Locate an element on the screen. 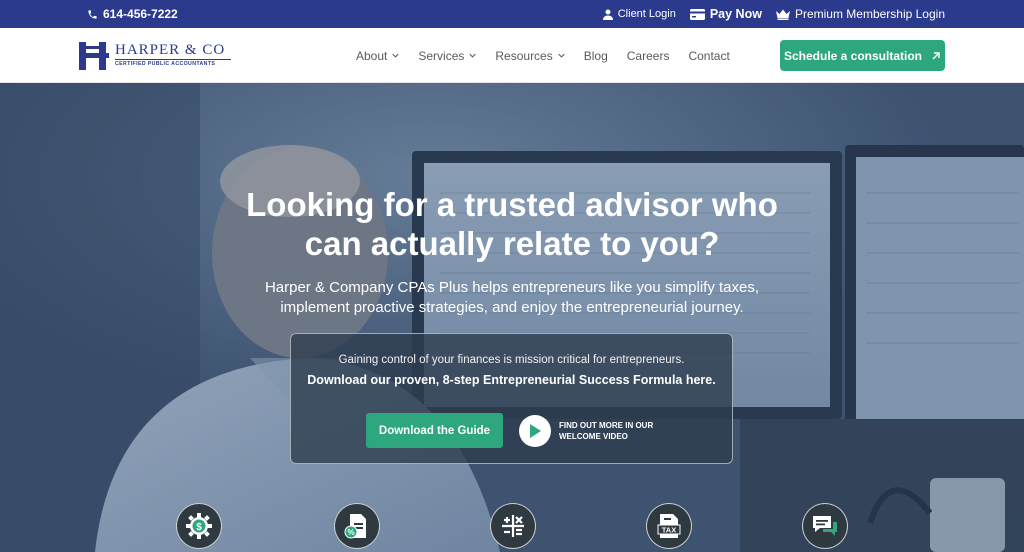  feature-chat-bubbles is located at coordinates (825, 526).